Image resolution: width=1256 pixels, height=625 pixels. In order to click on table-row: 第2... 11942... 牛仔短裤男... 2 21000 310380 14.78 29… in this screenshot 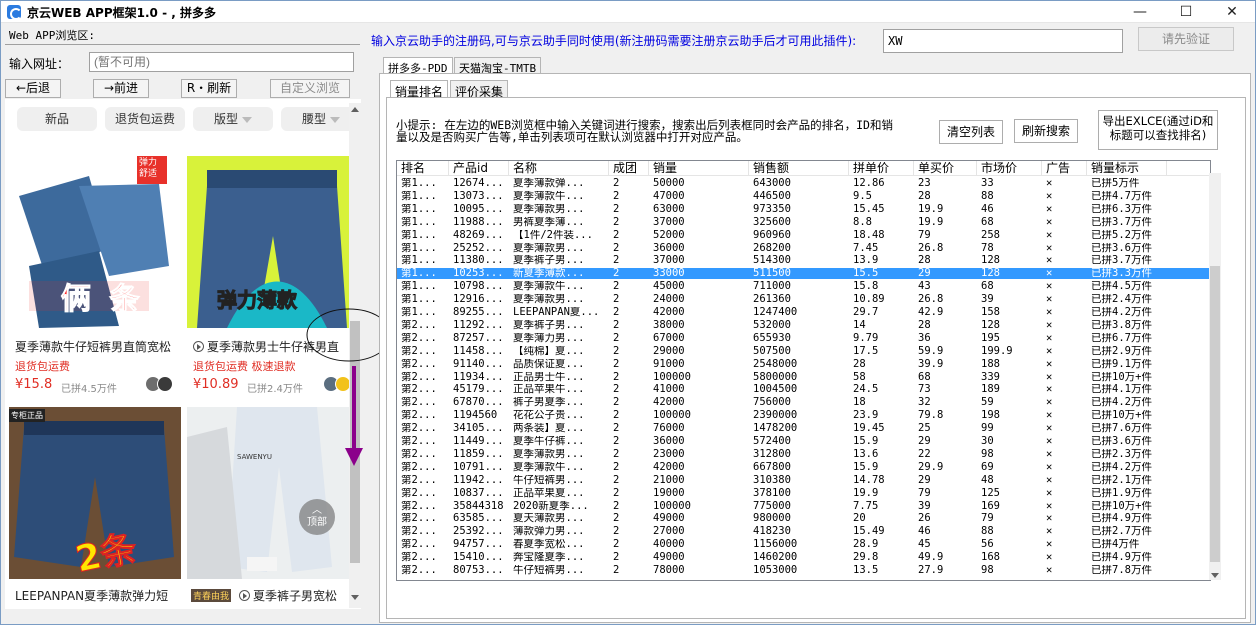, I will do `click(803, 480)`.